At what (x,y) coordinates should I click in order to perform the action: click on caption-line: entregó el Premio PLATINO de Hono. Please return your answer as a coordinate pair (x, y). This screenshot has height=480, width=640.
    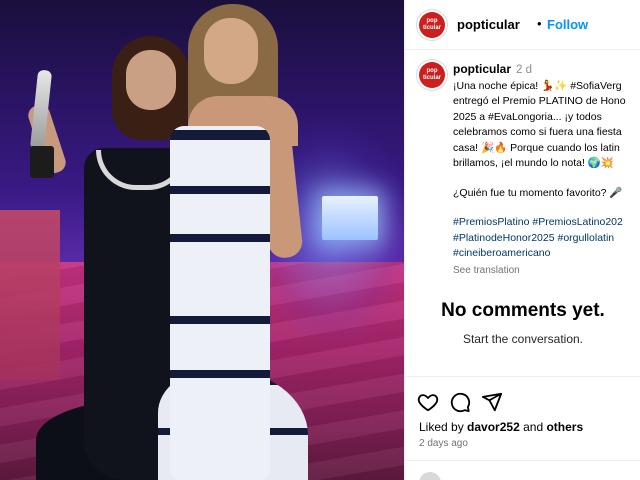
    Looking at the image, I should click on (539, 101).